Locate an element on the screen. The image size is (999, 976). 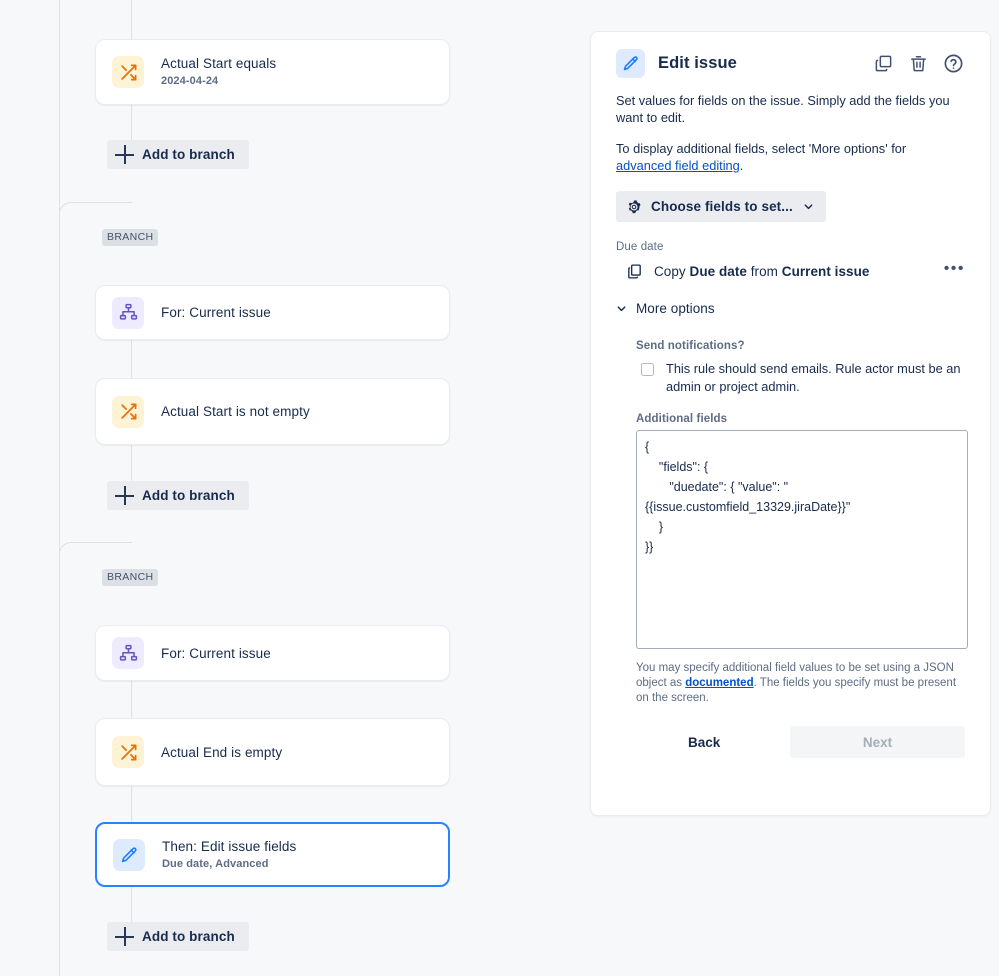
gear-icon is located at coordinates (634, 207).